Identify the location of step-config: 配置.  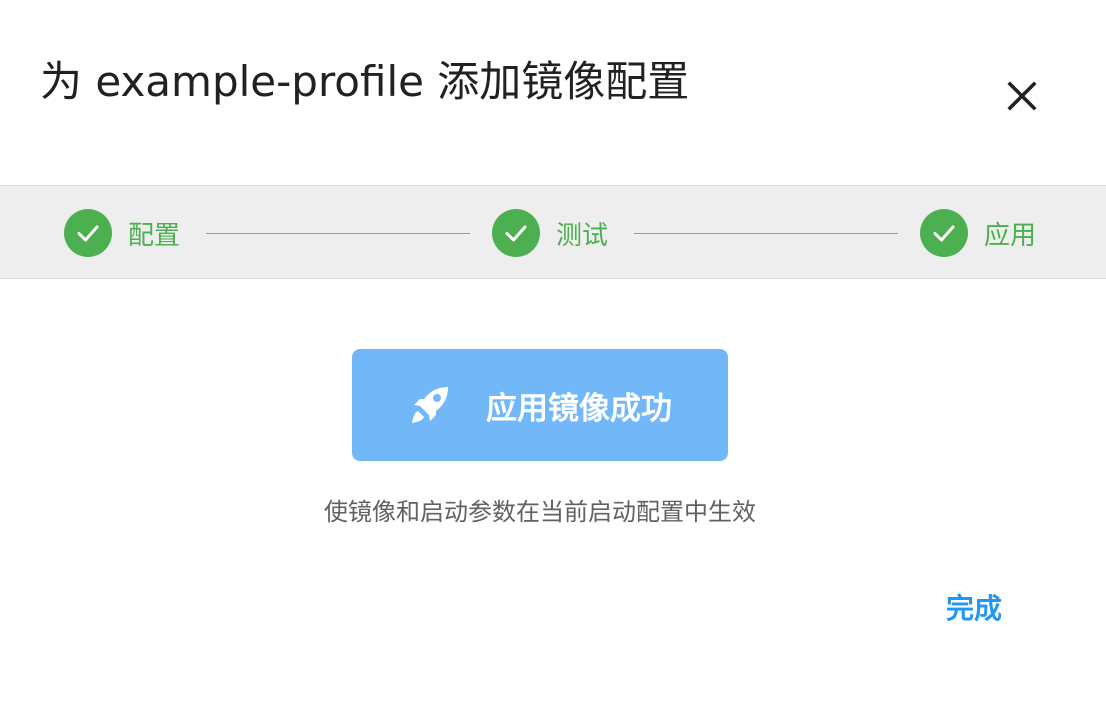
(122, 233).